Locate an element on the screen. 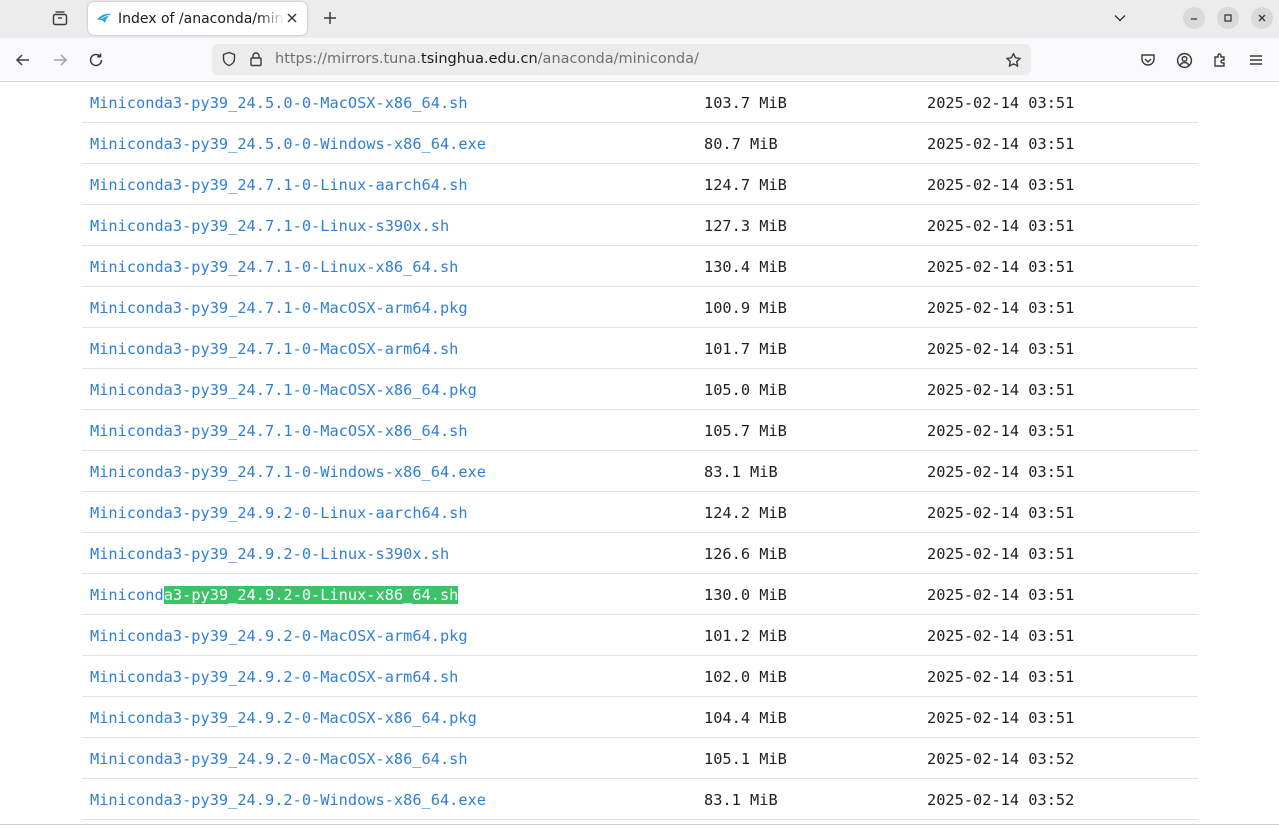 This screenshot has height=828, width=1279. arrow-left-icon is located at coordinates (22, 60).